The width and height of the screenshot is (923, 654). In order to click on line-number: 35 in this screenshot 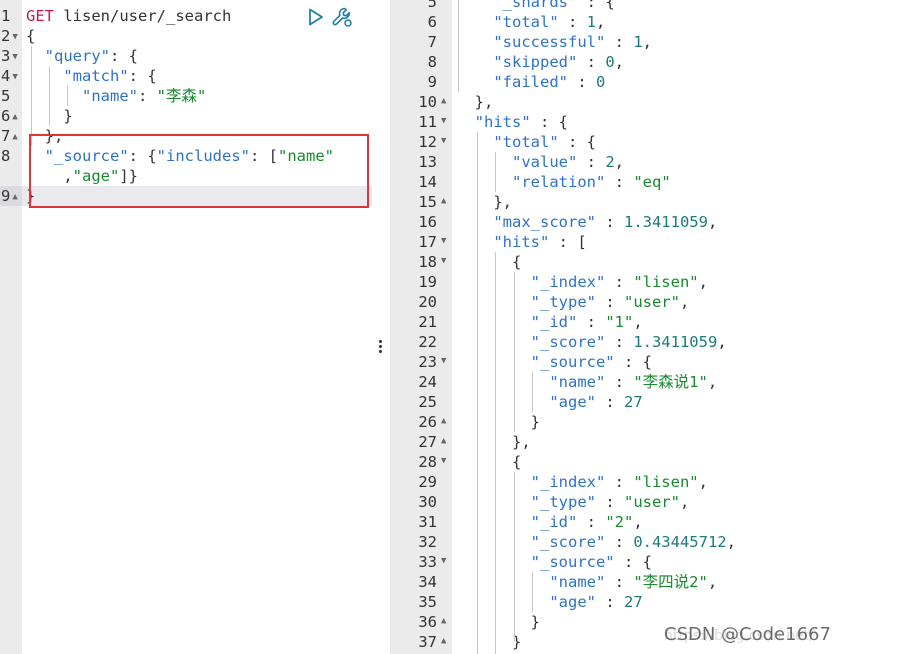, I will do `click(427, 602)`.